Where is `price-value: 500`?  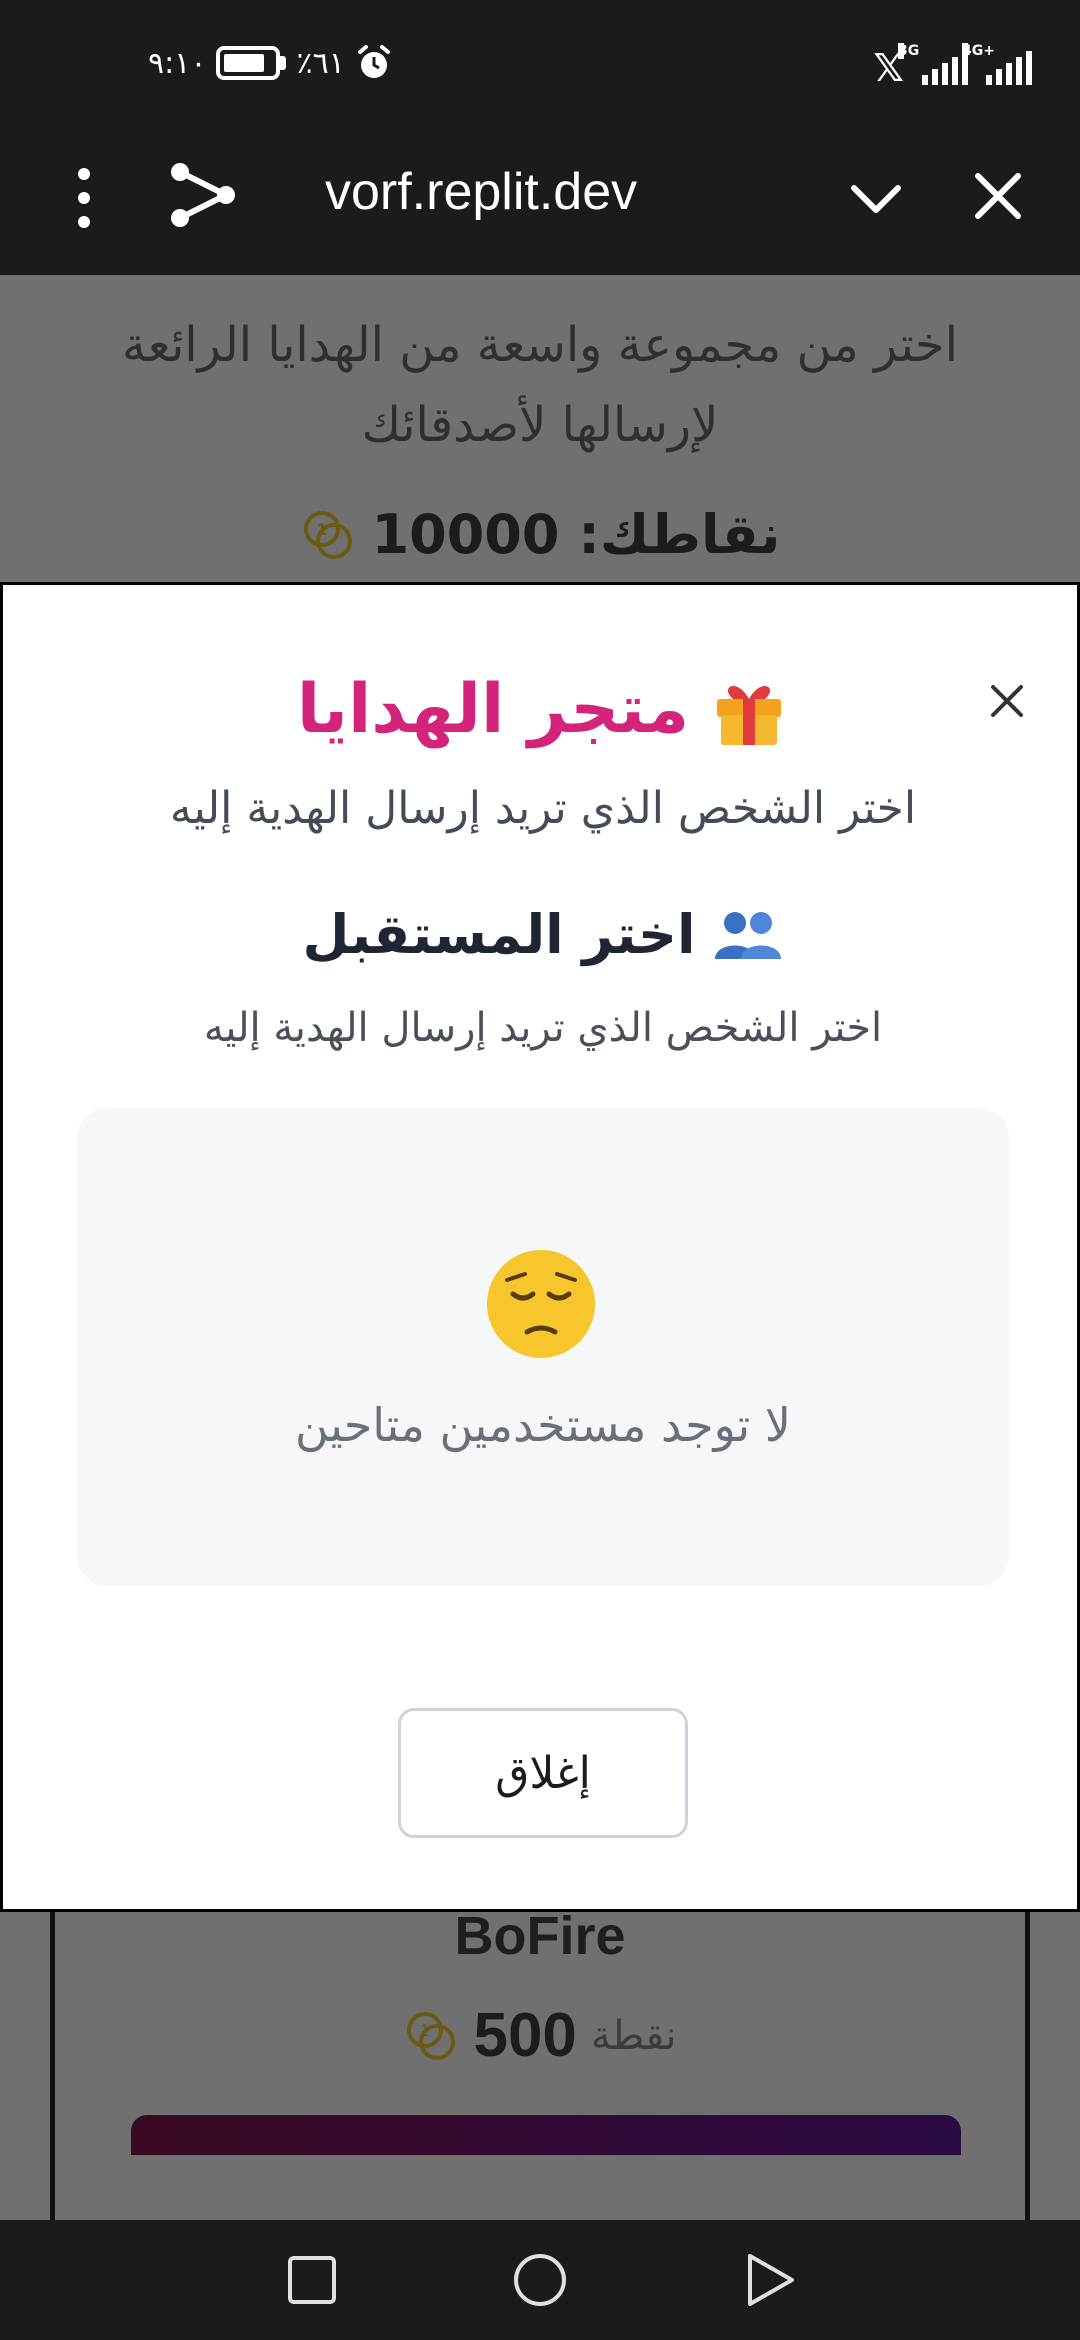 price-value: 500 is located at coordinates (525, 2035).